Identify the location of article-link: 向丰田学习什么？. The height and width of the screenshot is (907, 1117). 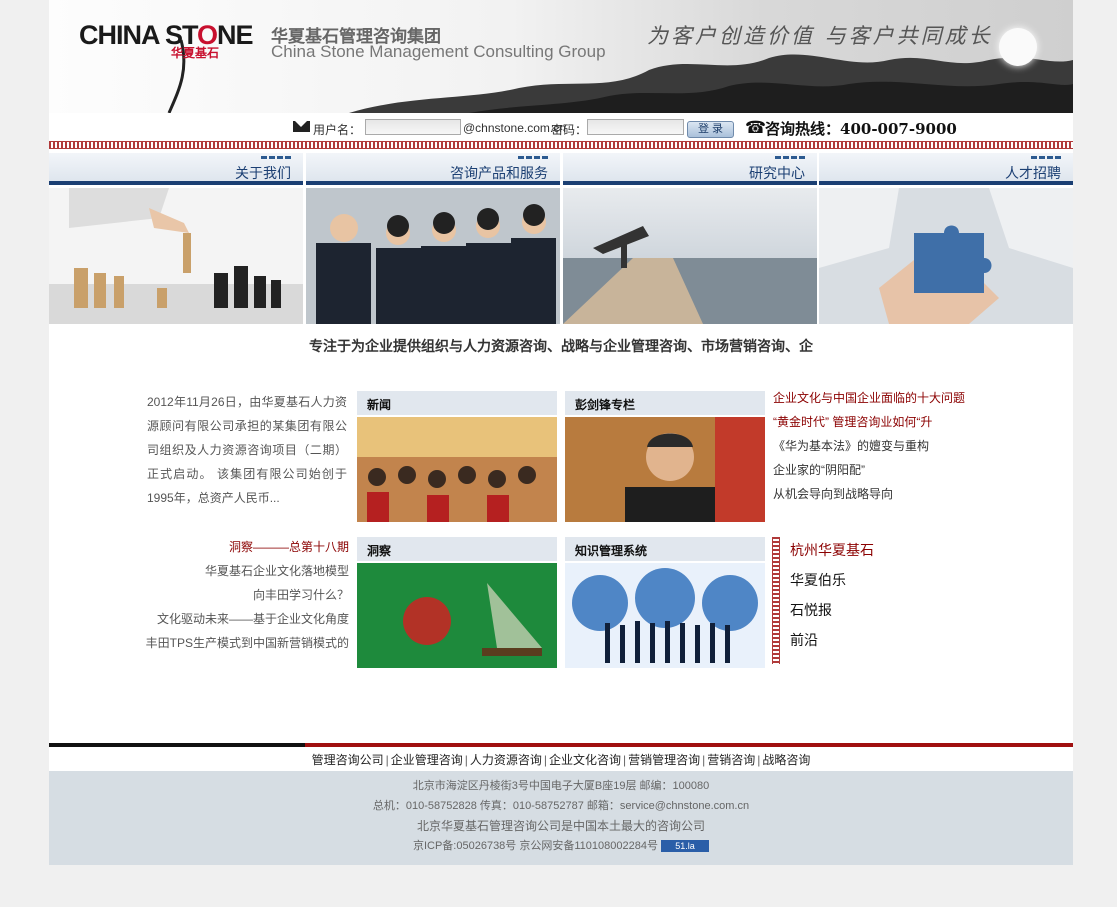
(229, 595).